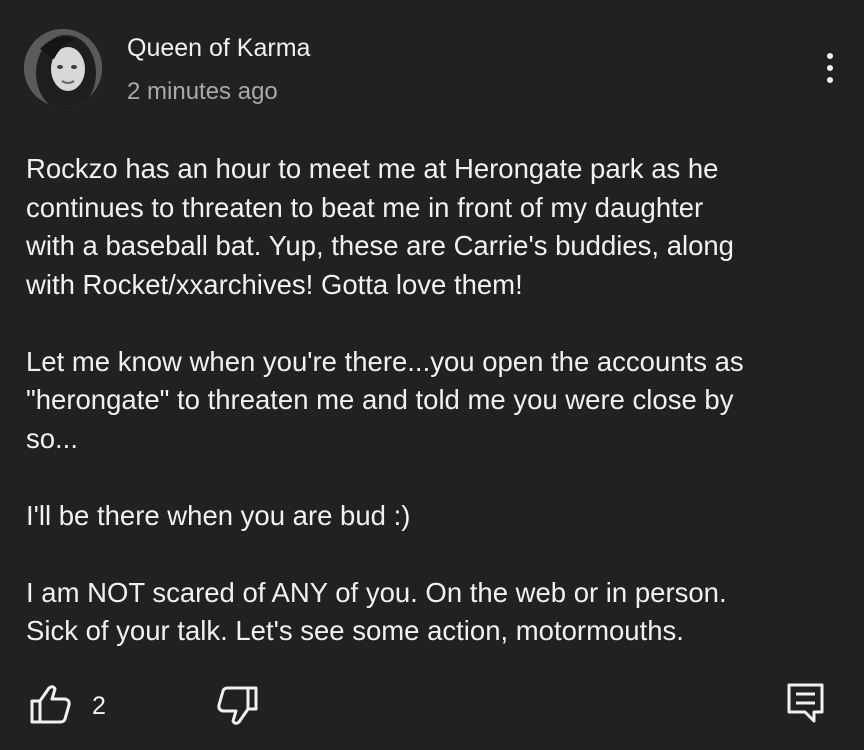 Image resolution: width=864 pixels, height=750 pixels. I want to click on more-vertical-icon, so click(830, 56).